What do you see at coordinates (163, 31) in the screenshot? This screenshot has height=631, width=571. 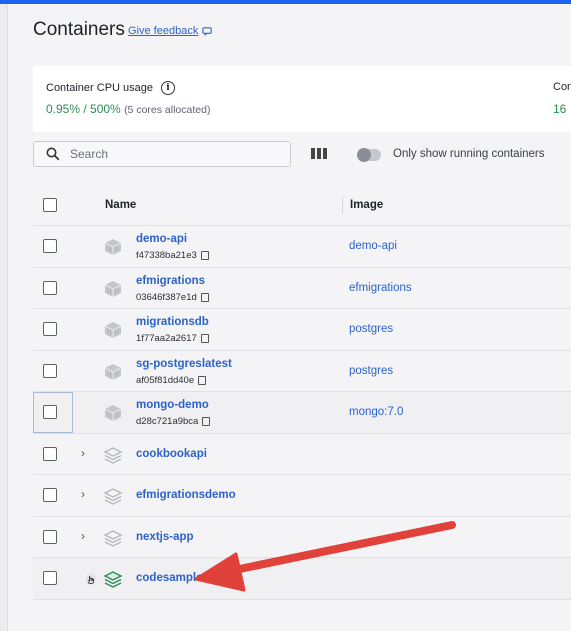 I see `give-feedback-label: Give feedback` at bounding box center [163, 31].